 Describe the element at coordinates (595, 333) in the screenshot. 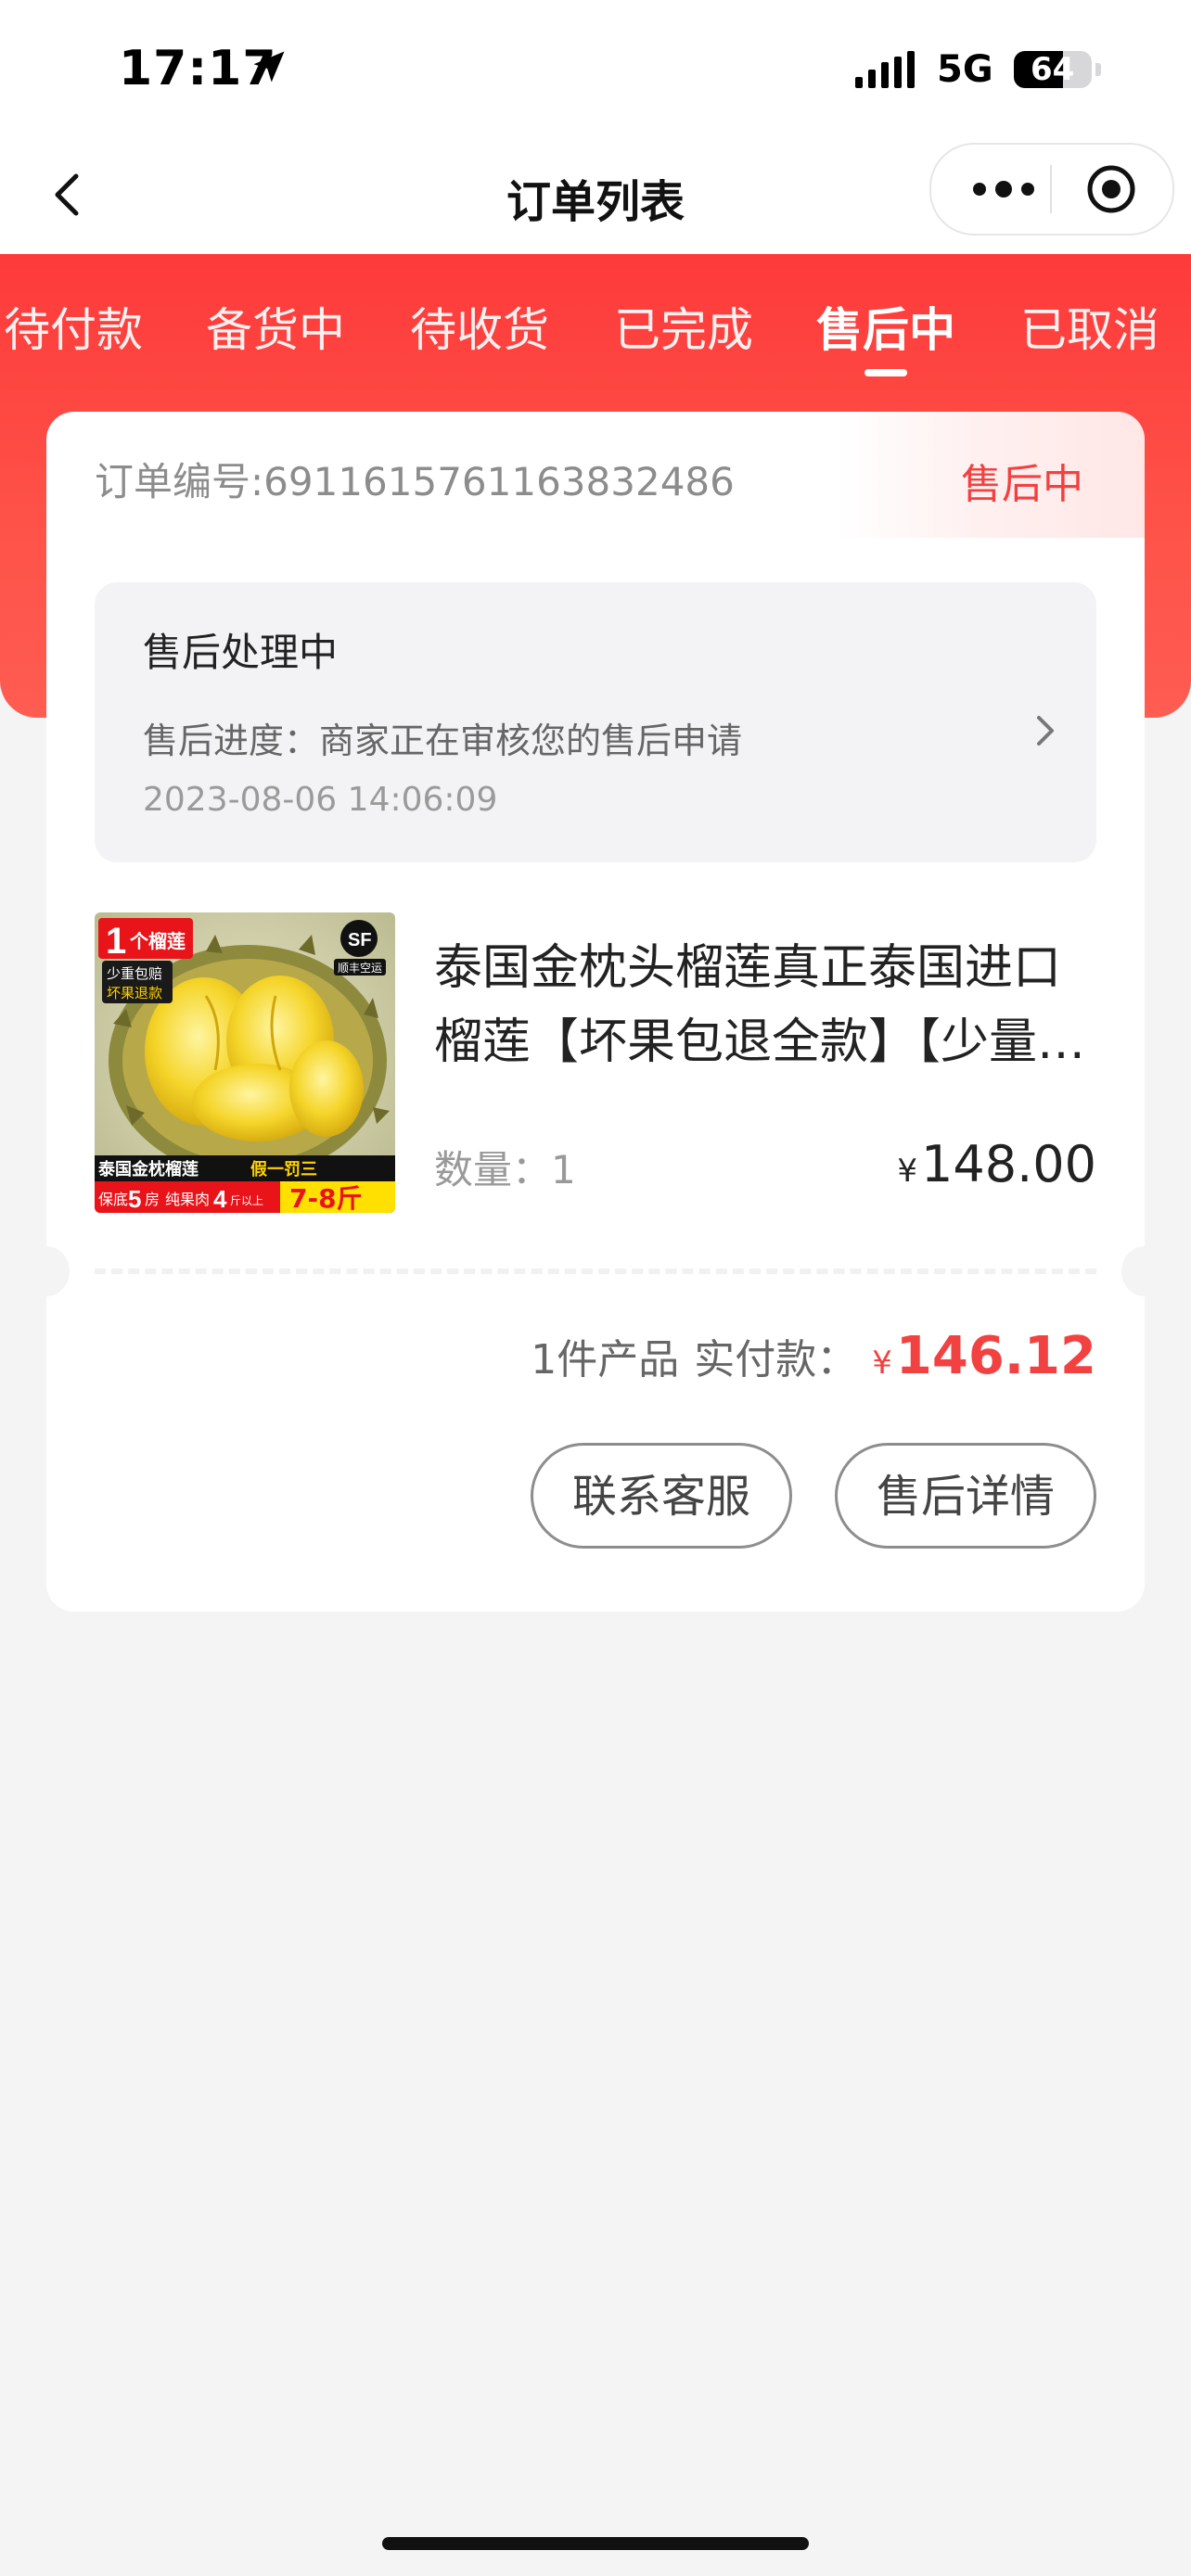

I see `order-tabs: 待付款 备货中 待收货 已完成 售后中 已取消` at that location.